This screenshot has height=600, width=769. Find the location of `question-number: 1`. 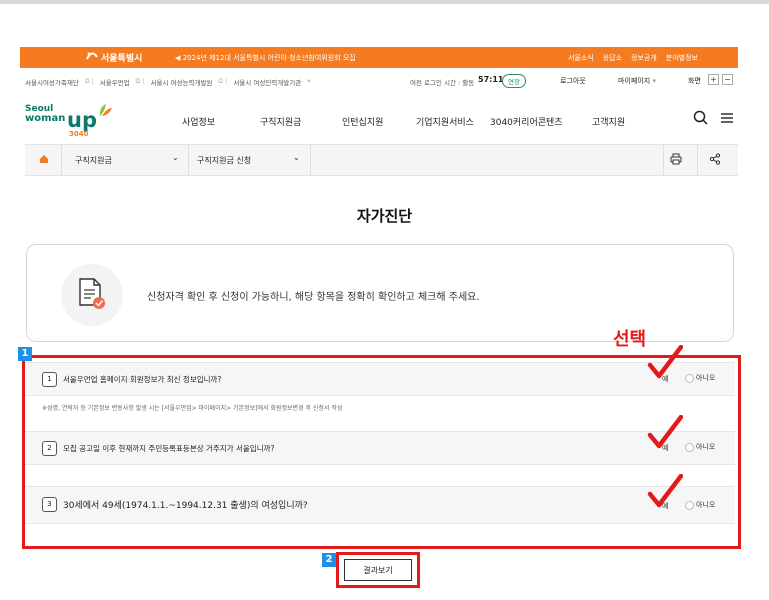

question-number: 1 is located at coordinates (49, 379).